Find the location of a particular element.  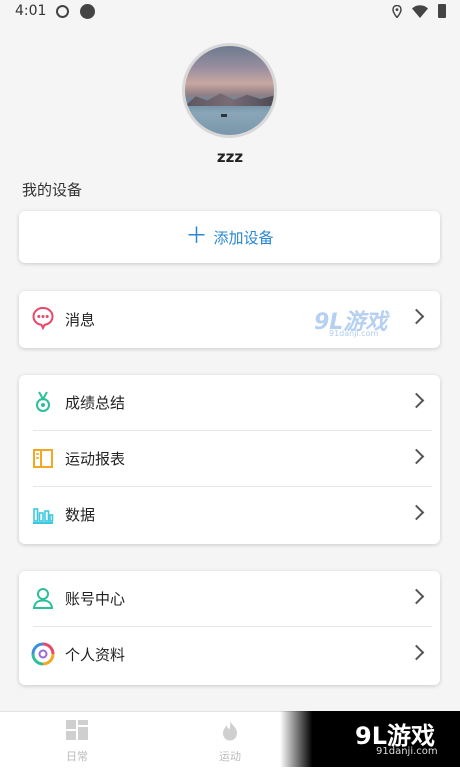

avatar is located at coordinates (229, 90).